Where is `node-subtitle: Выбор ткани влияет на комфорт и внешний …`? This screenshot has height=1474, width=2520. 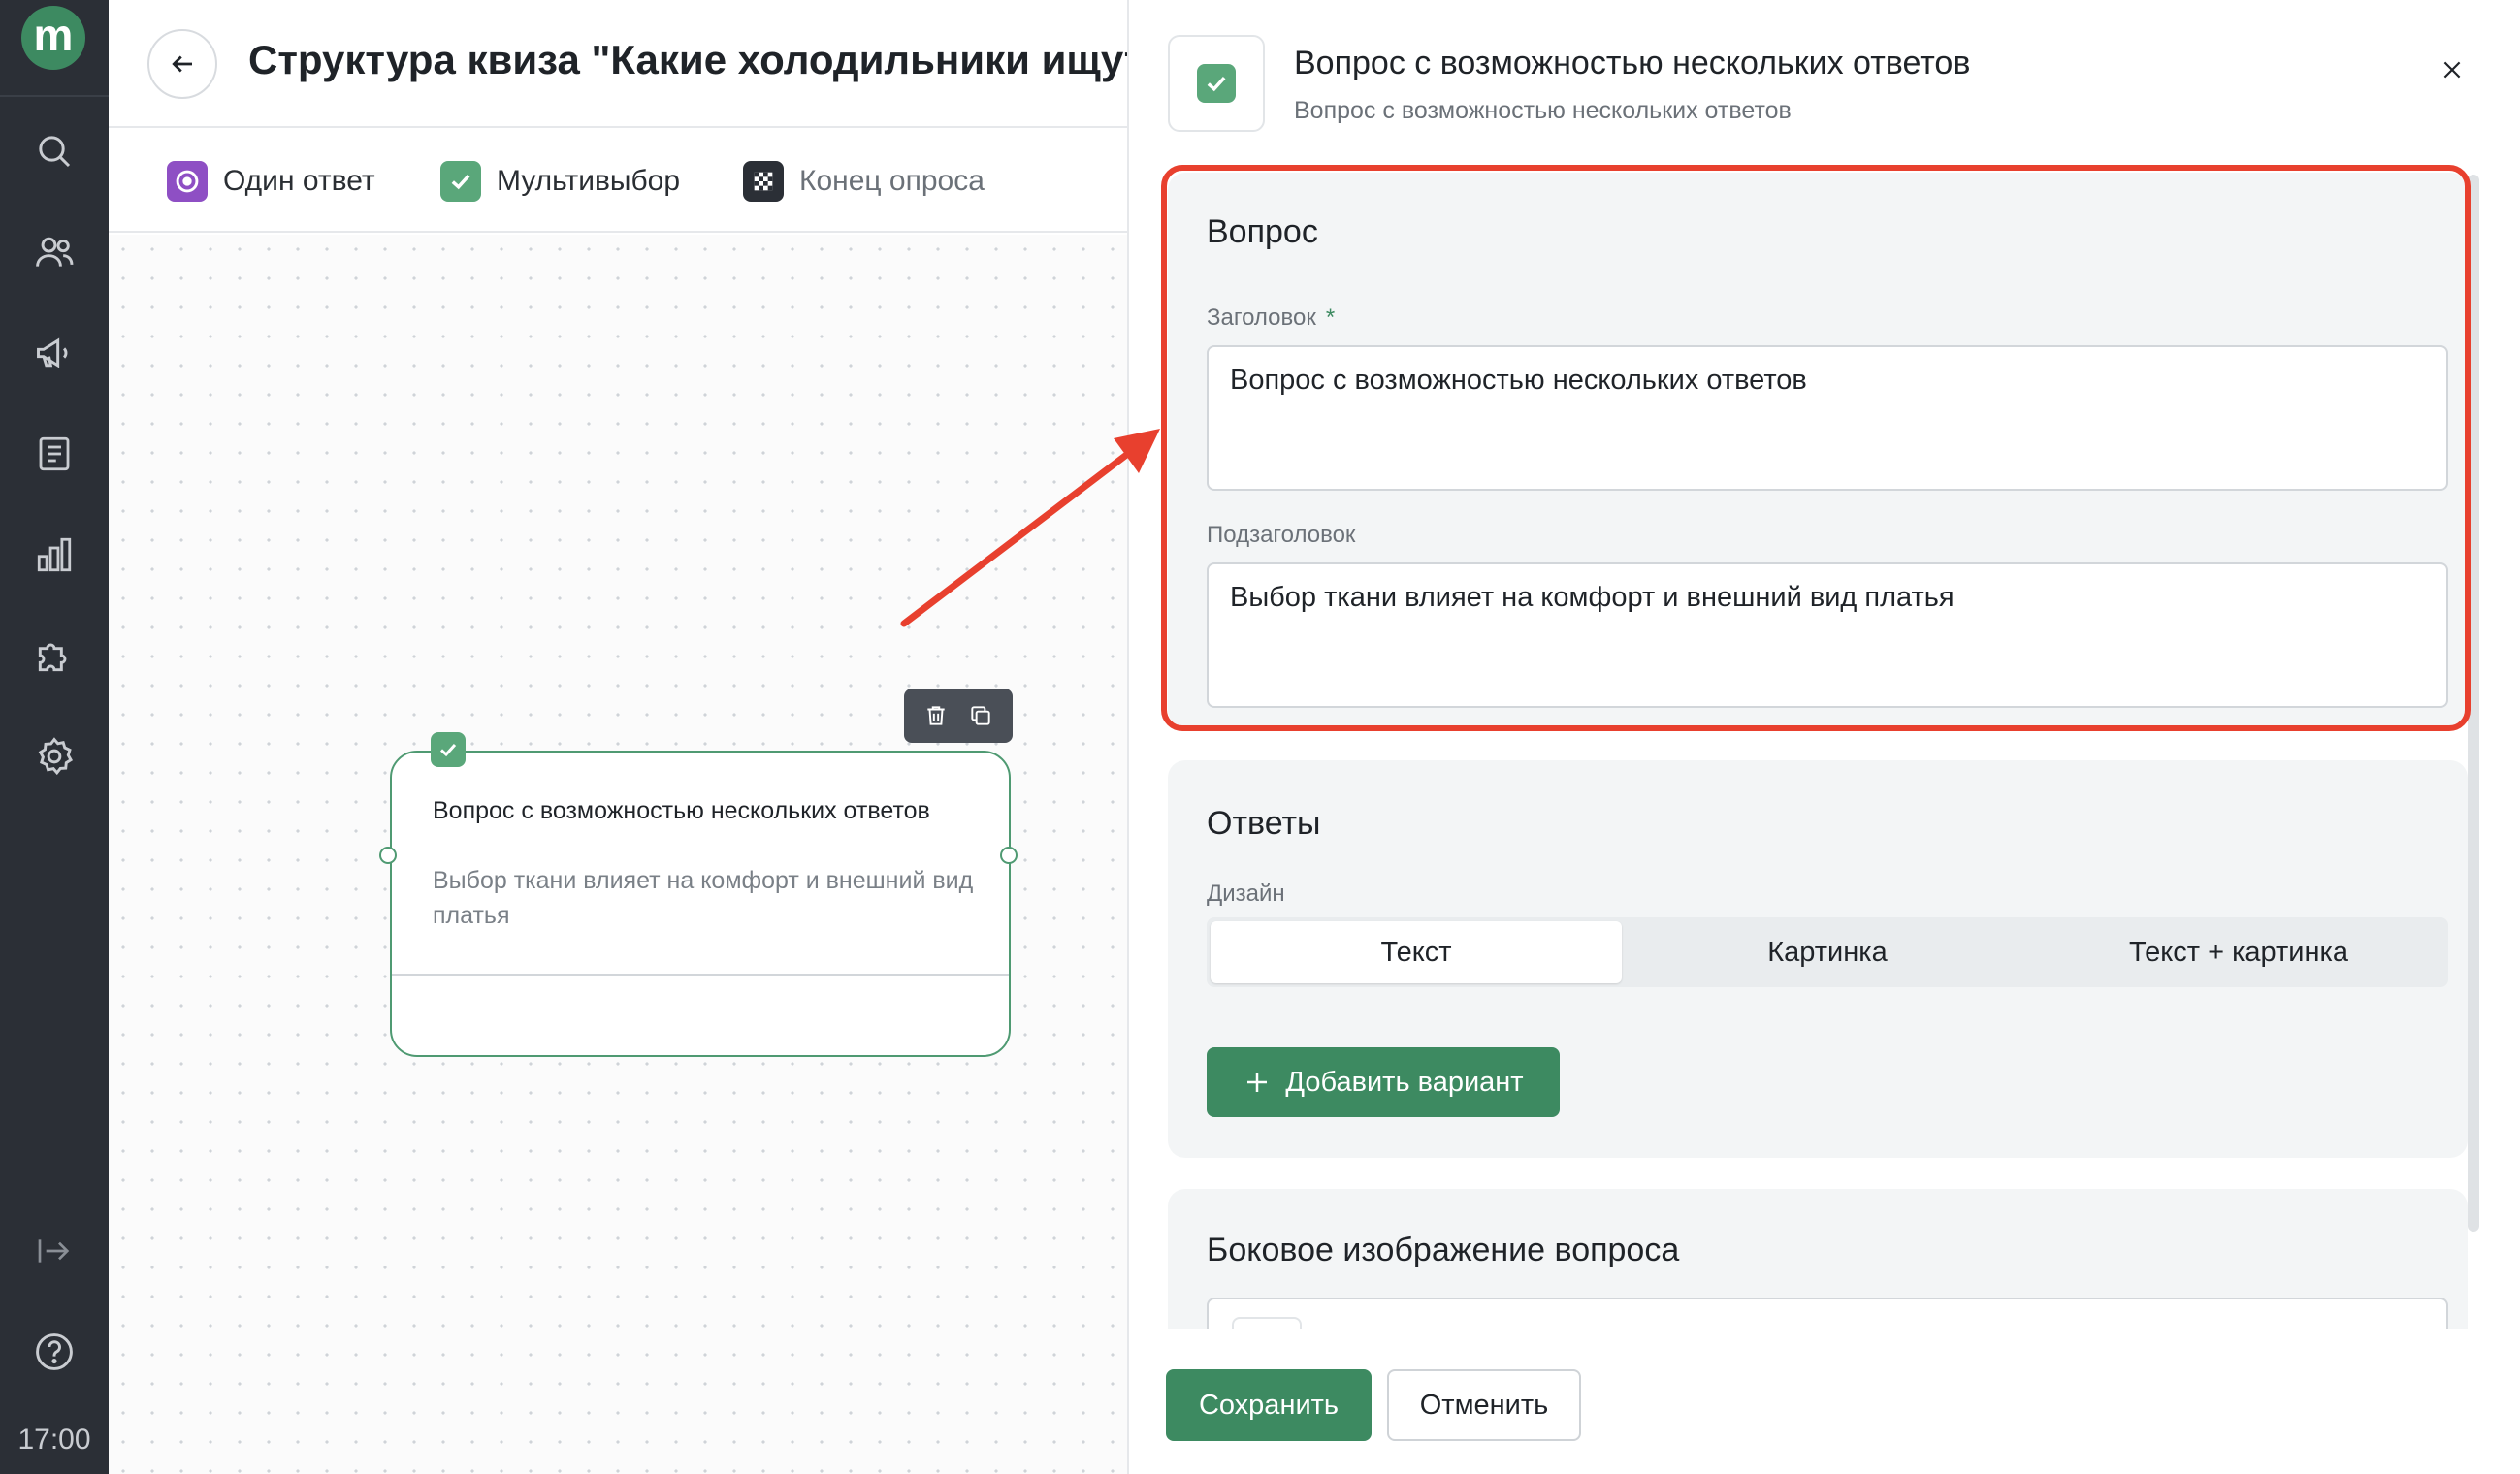
node-subtitle: Выбор ткани влияет на комфорт и внешний … is located at coordinates (703, 898).